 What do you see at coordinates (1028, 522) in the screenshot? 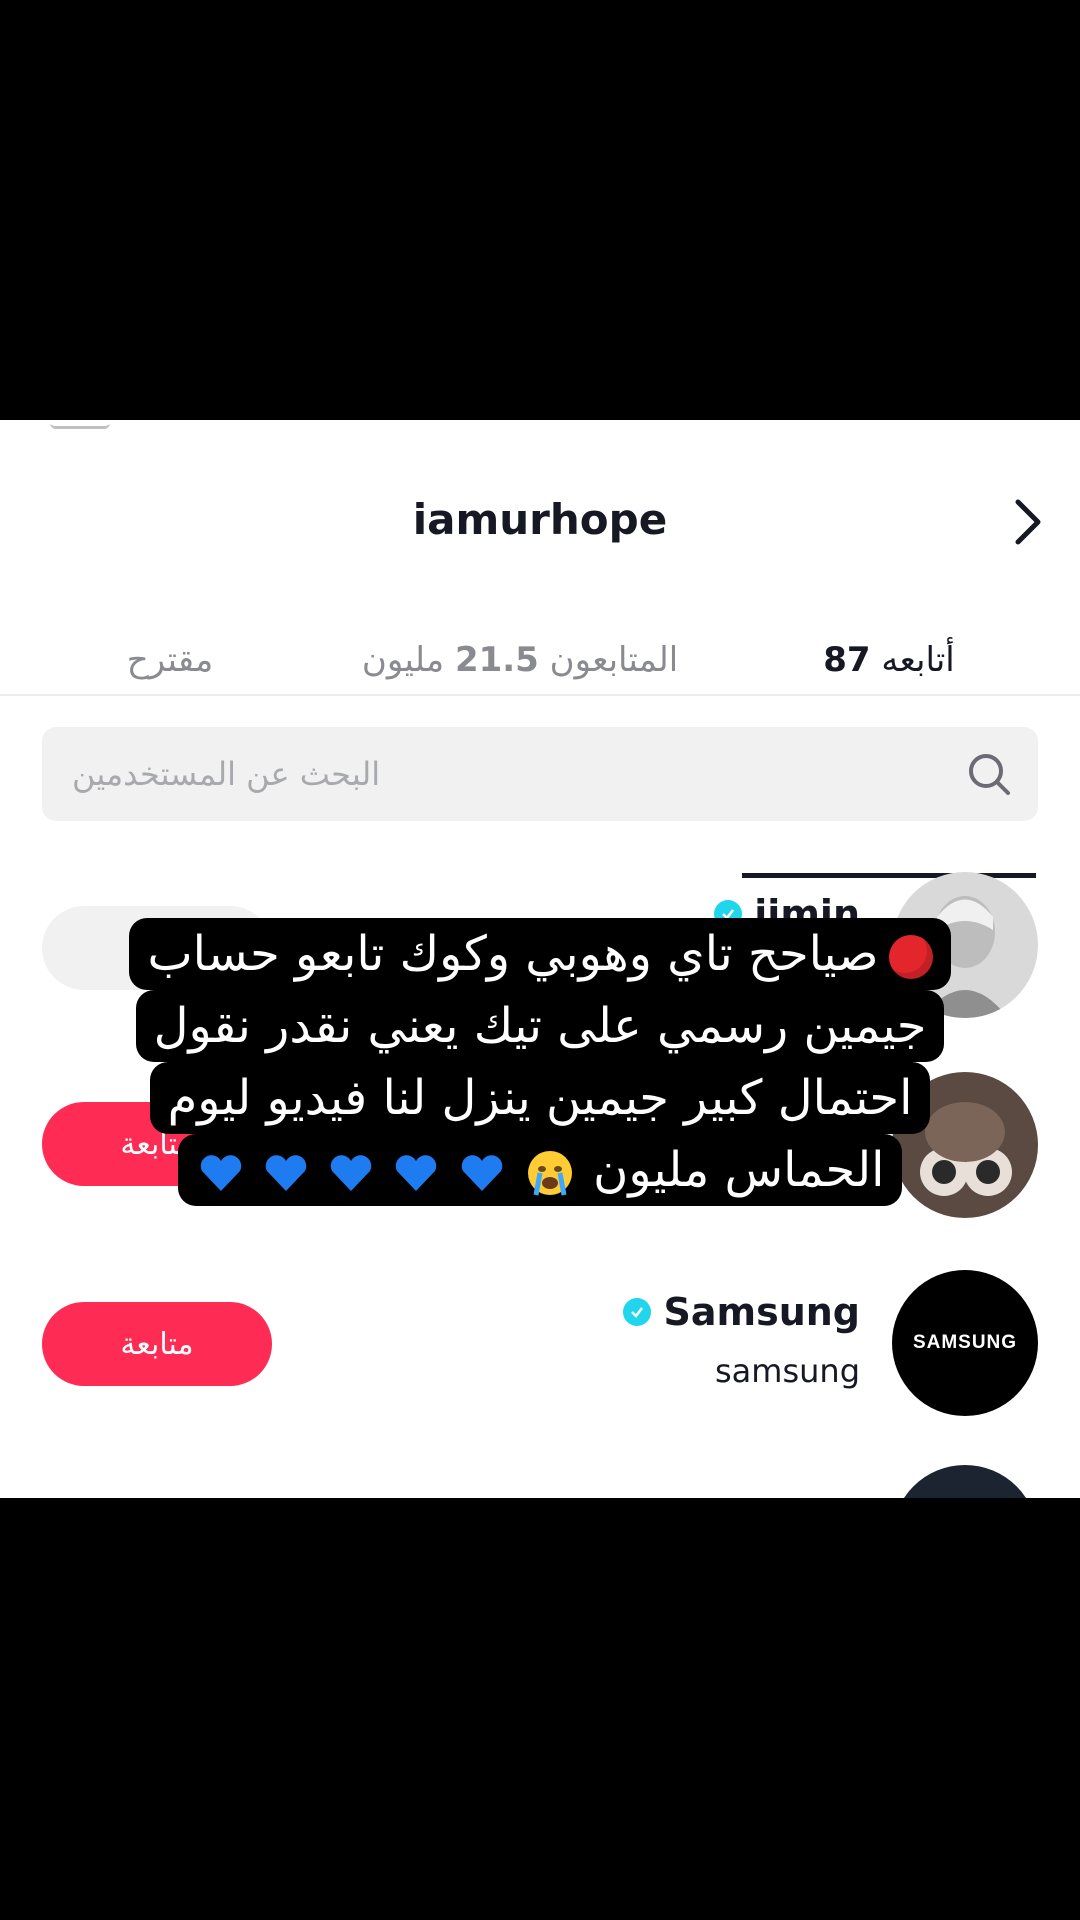
I see `back-chevron-icon` at bounding box center [1028, 522].